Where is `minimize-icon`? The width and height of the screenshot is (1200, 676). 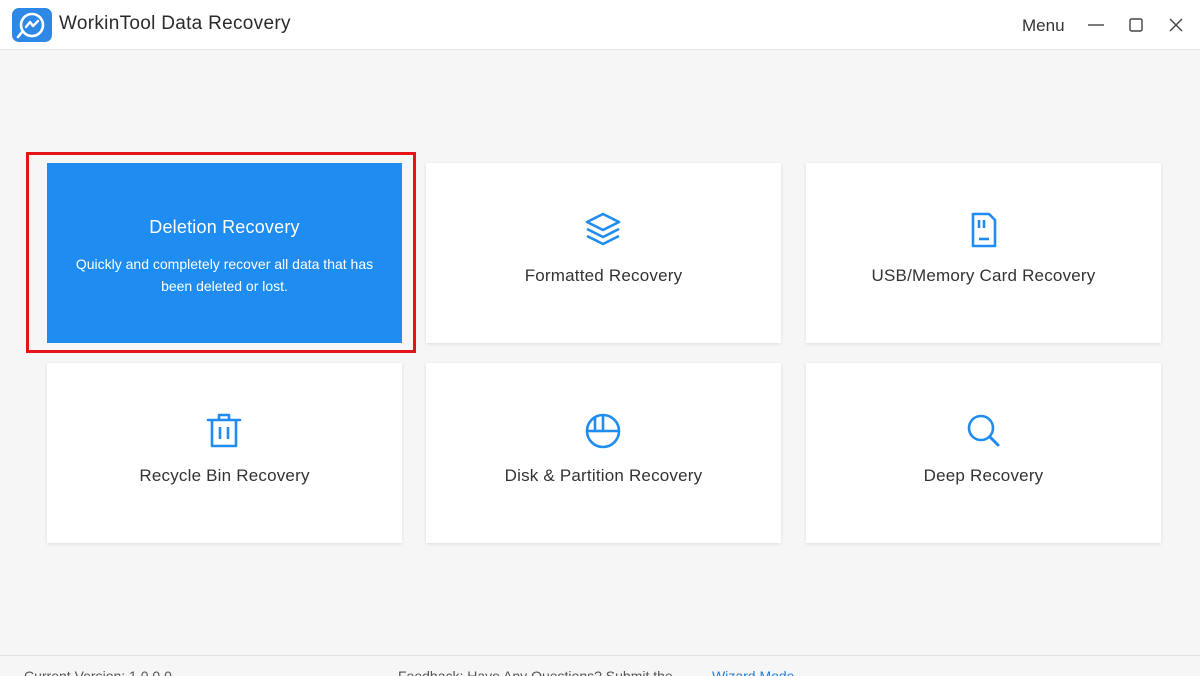 minimize-icon is located at coordinates (1096, 25).